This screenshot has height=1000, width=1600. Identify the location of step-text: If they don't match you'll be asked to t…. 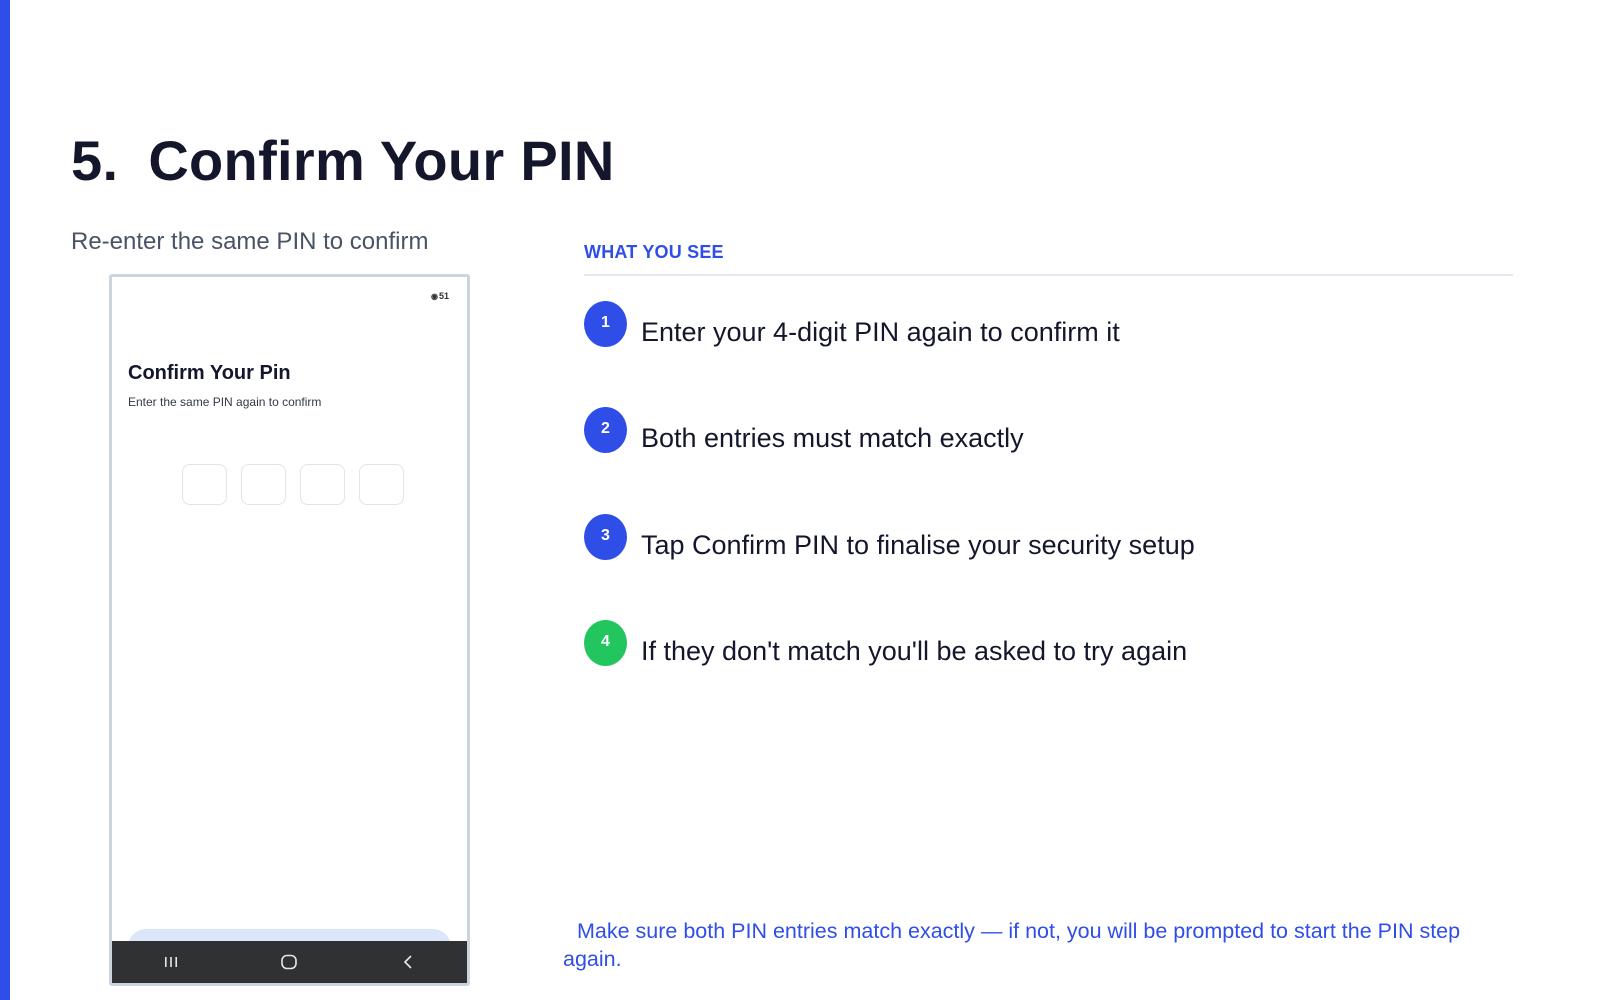
(914, 651).